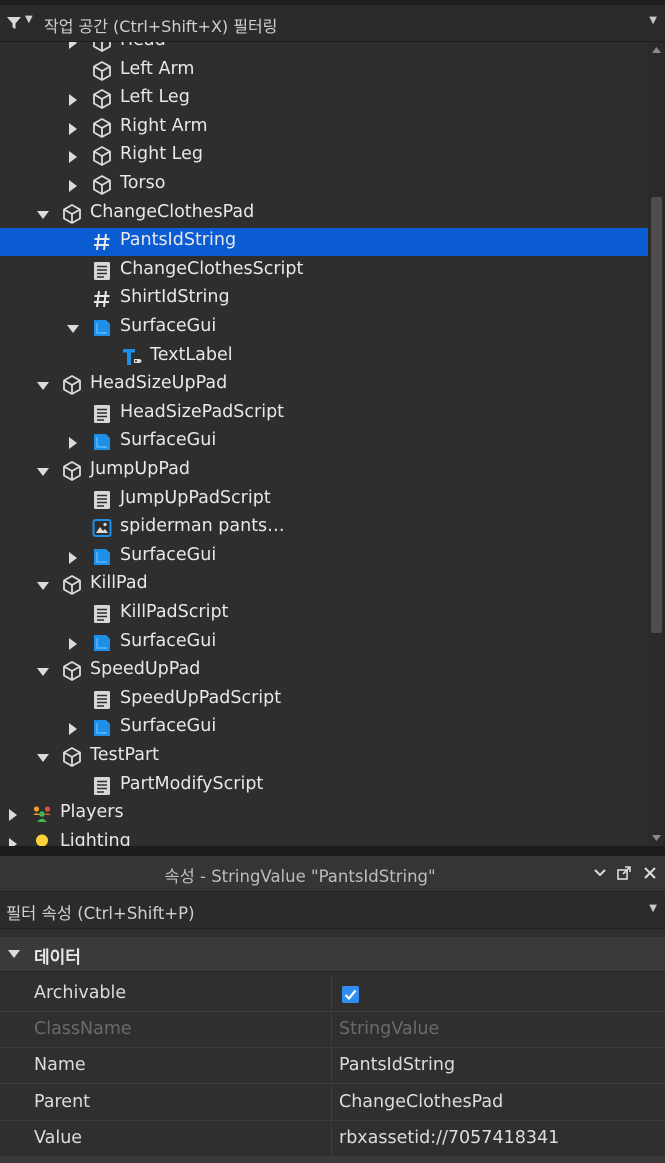 This screenshot has width=665, height=1163. Describe the element at coordinates (397, 1065) in the screenshot. I see `property-value: PantsIdString` at that location.